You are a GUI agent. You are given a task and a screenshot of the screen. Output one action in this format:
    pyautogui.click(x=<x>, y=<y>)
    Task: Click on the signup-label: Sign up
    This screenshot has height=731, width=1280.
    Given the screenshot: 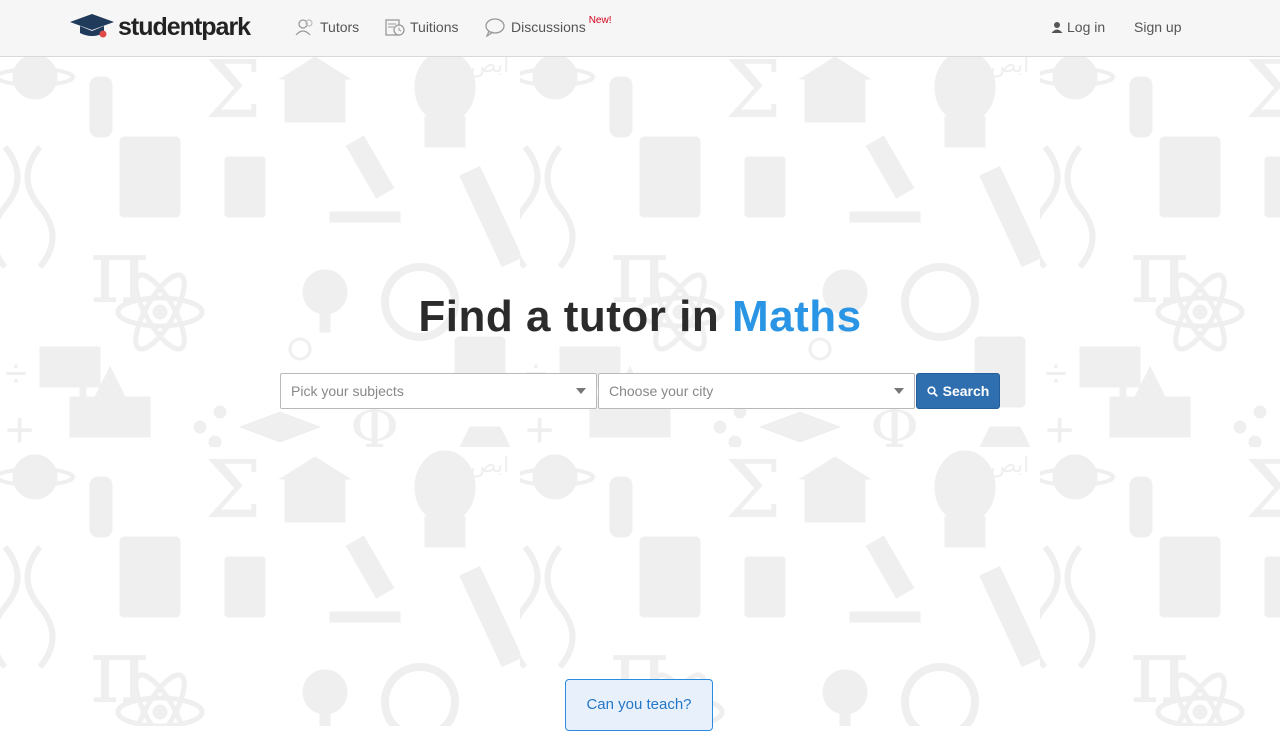 What is the action you would take?
    pyautogui.click(x=1158, y=27)
    